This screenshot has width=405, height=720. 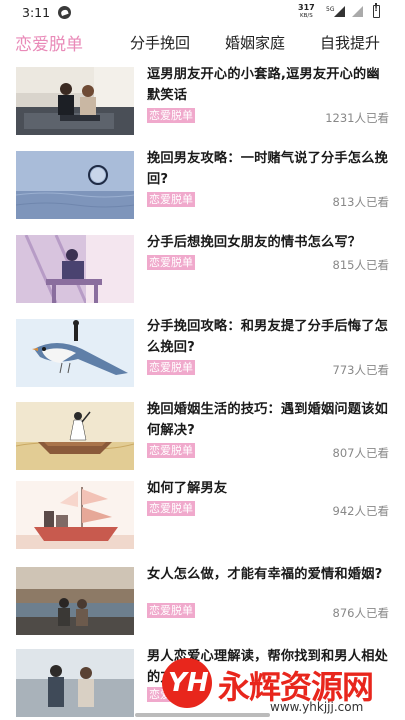 I want to click on tab-love: 恋爱脱单, so click(x=49, y=42).